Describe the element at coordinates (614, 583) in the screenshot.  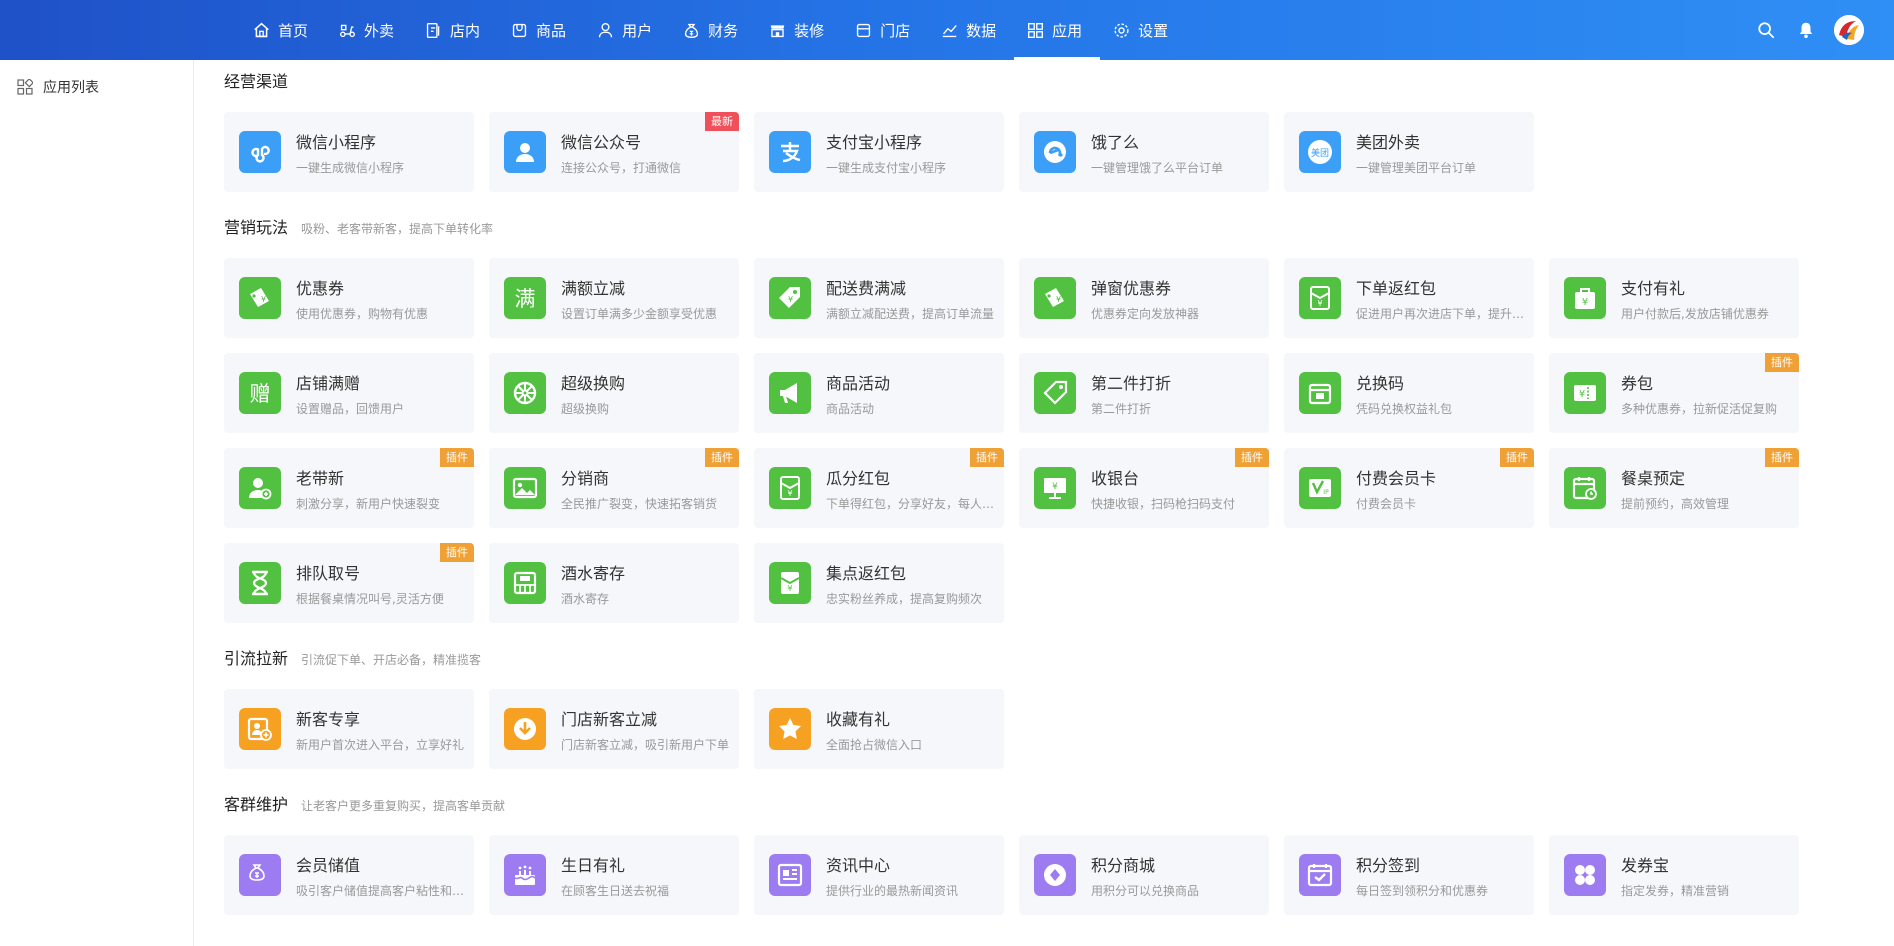
I see `app-card: 酒水寄存 酒水寄存` at that location.